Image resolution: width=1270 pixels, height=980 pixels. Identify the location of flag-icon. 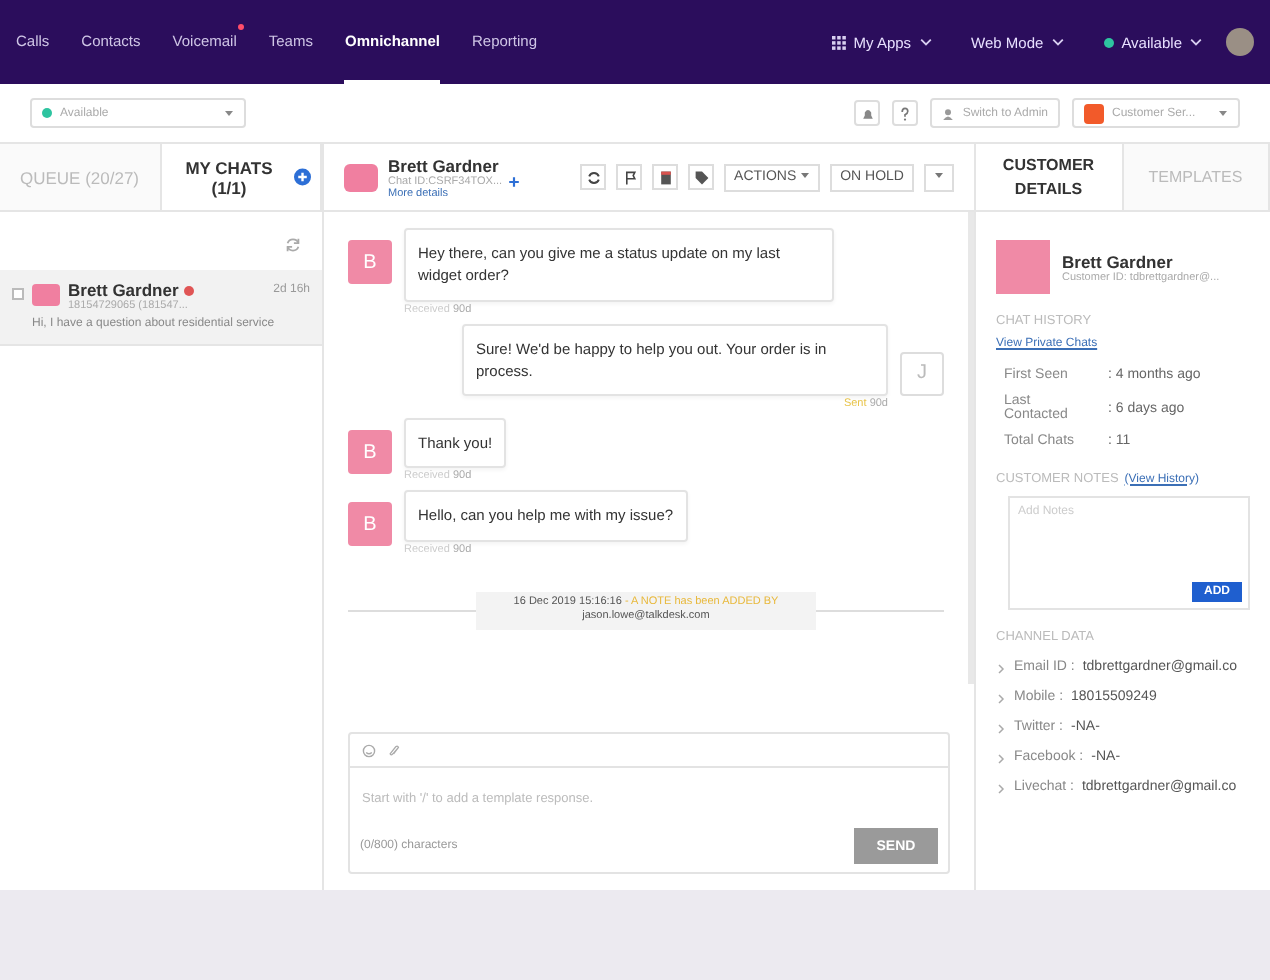
(629, 177).